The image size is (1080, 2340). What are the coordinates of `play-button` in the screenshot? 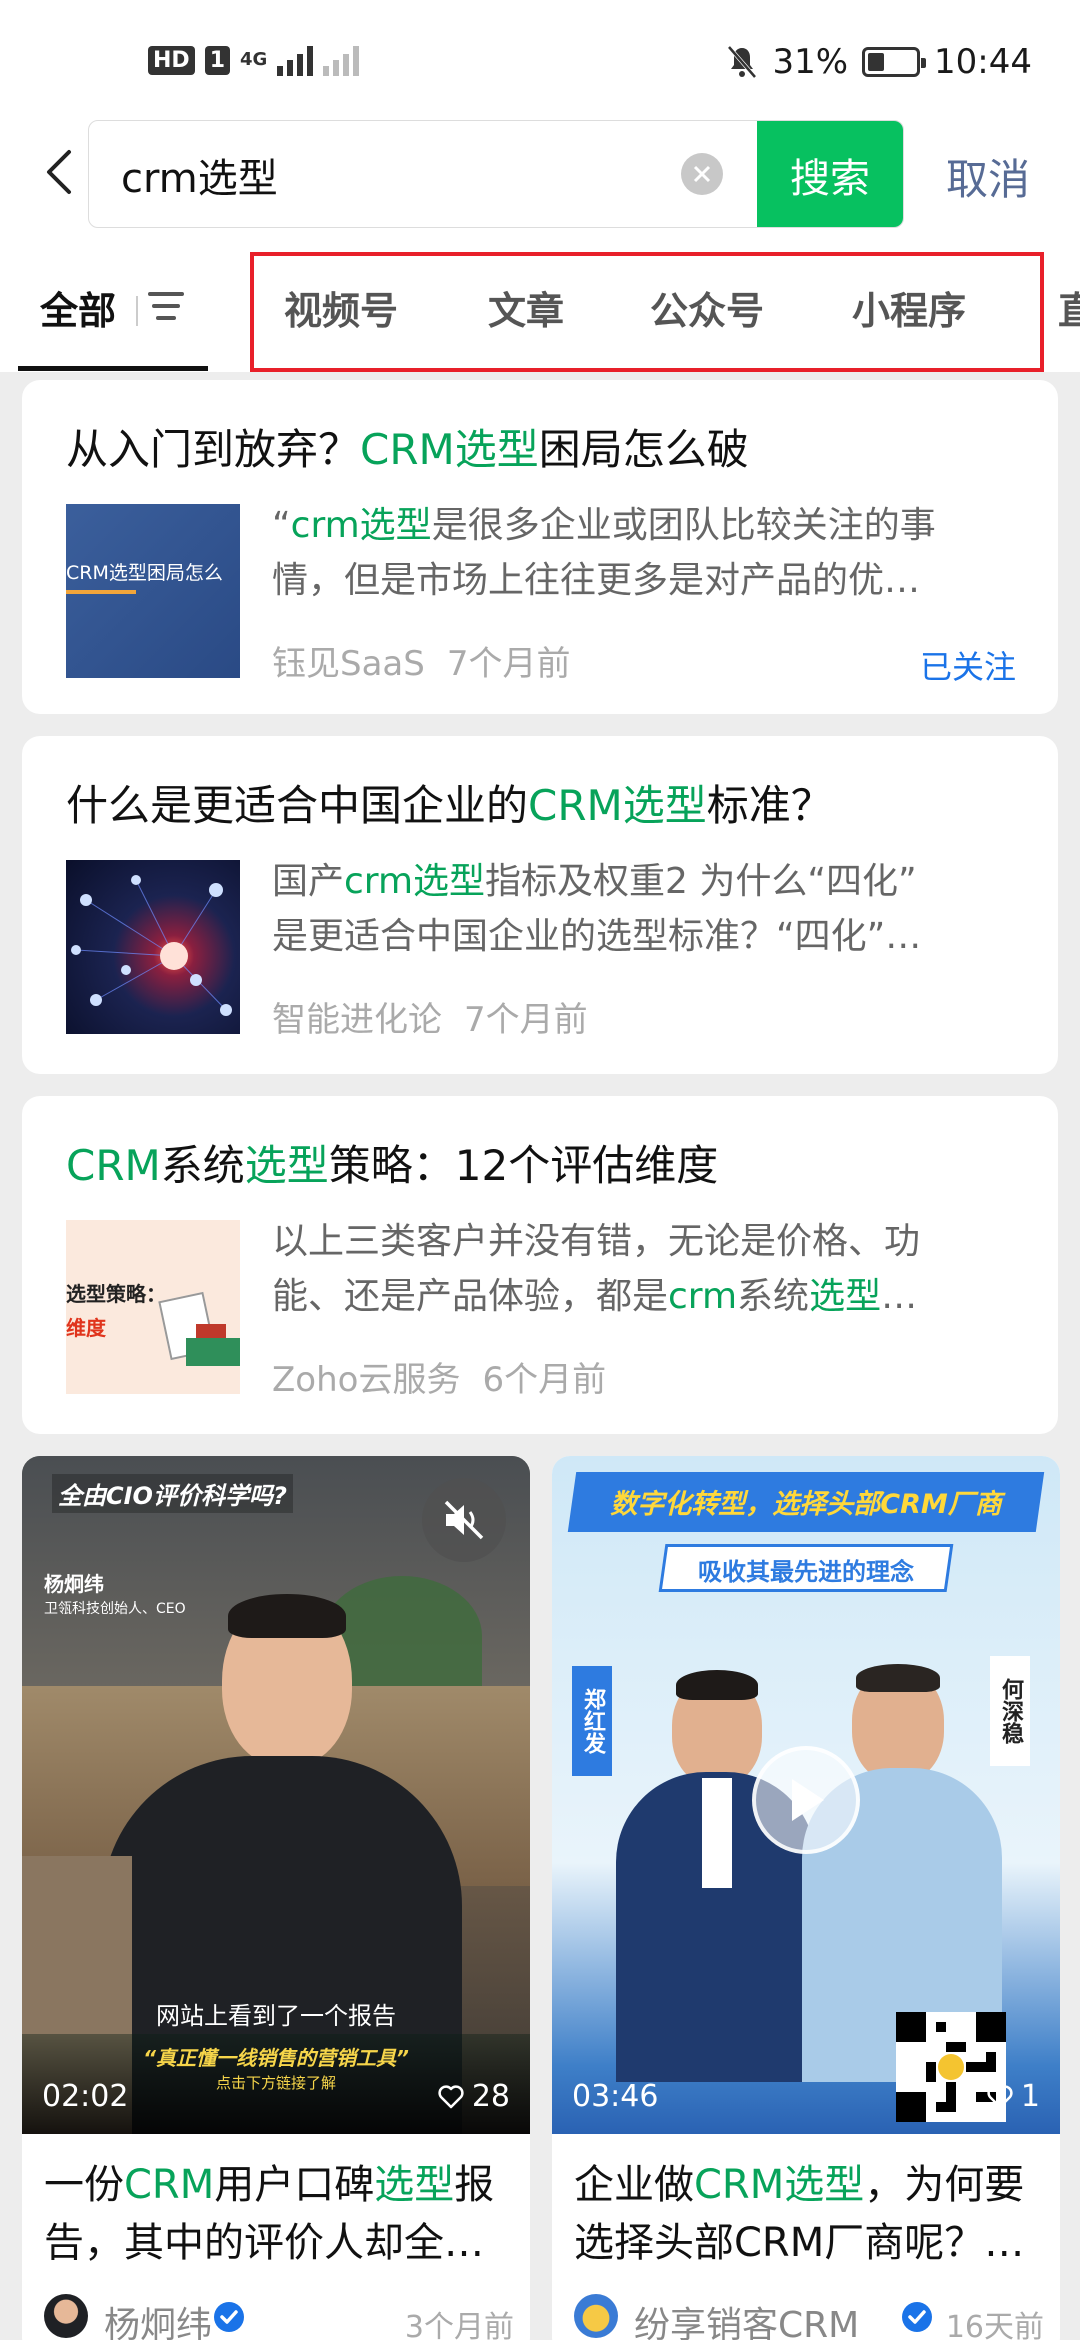 It's located at (806, 1800).